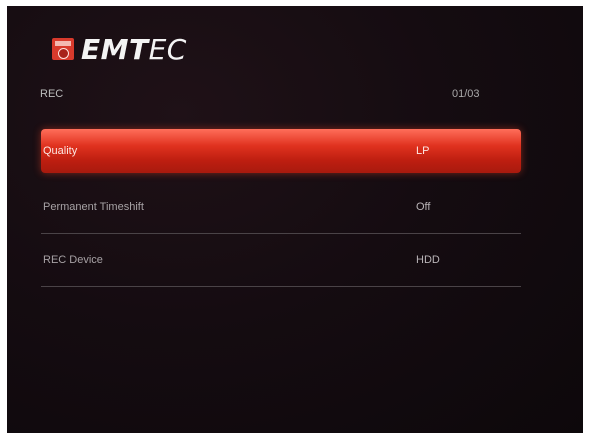  What do you see at coordinates (428, 260) in the screenshot?
I see `menu-item-value: HDD` at bounding box center [428, 260].